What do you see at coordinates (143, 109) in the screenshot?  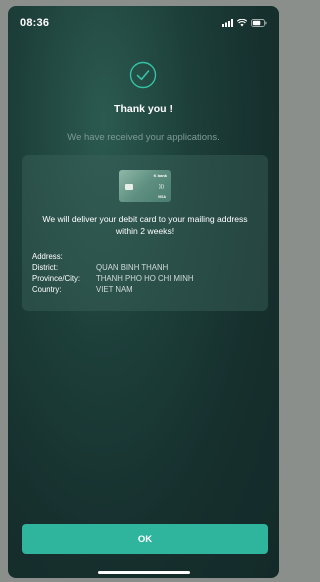 I see `confirmation-title: Thank you !` at bounding box center [143, 109].